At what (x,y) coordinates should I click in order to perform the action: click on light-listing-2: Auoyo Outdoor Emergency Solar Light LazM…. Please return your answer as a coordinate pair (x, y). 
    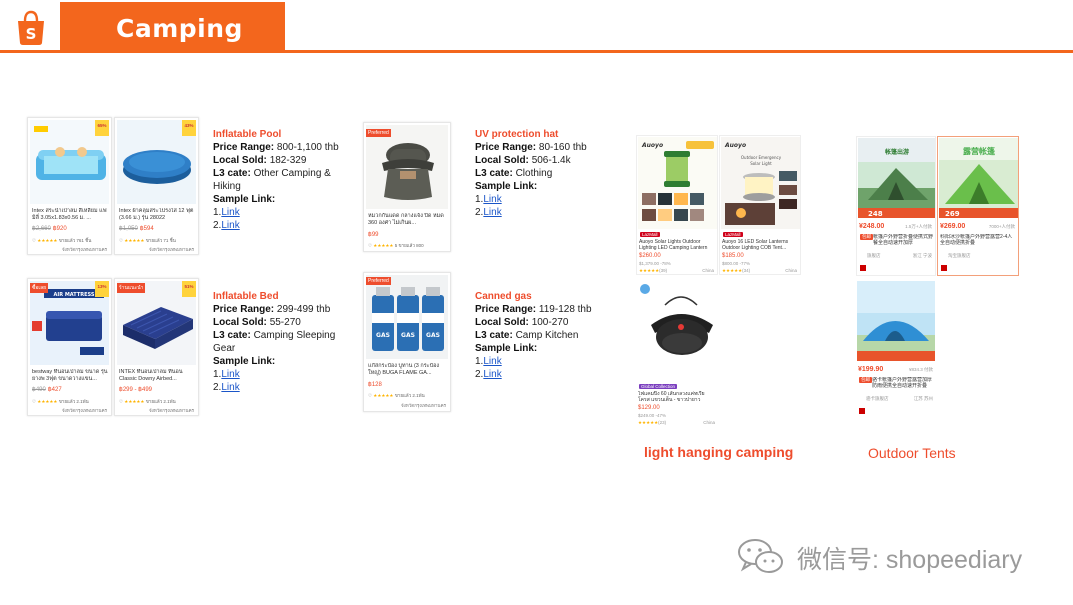
    Looking at the image, I should click on (760, 205).